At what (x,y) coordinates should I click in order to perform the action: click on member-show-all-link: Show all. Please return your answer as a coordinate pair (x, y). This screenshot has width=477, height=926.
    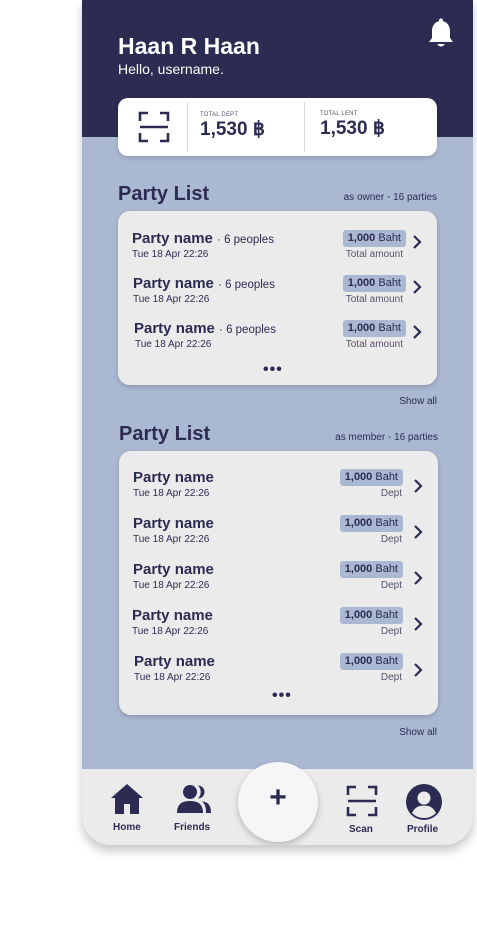
    Looking at the image, I should click on (418, 732).